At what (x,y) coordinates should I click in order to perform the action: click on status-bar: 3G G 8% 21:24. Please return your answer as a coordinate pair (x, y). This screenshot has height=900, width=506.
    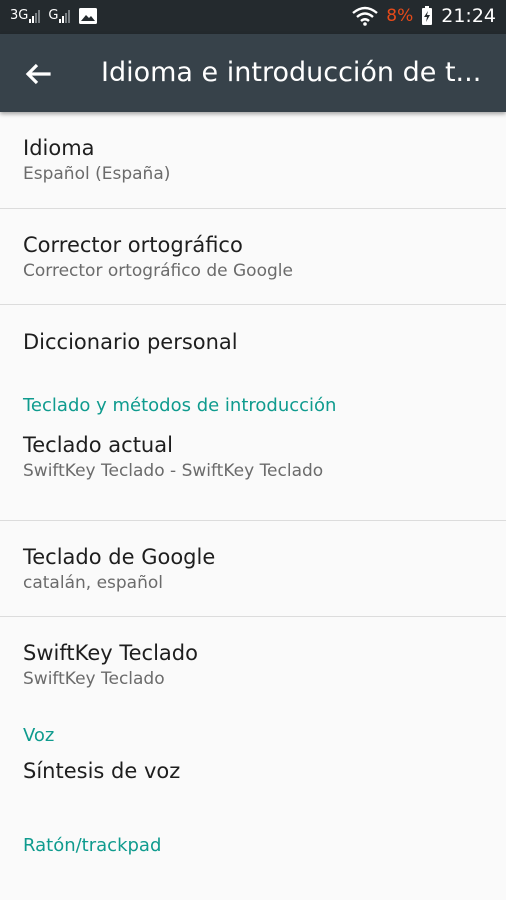
    Looking at the image, I should click on (253, 17).